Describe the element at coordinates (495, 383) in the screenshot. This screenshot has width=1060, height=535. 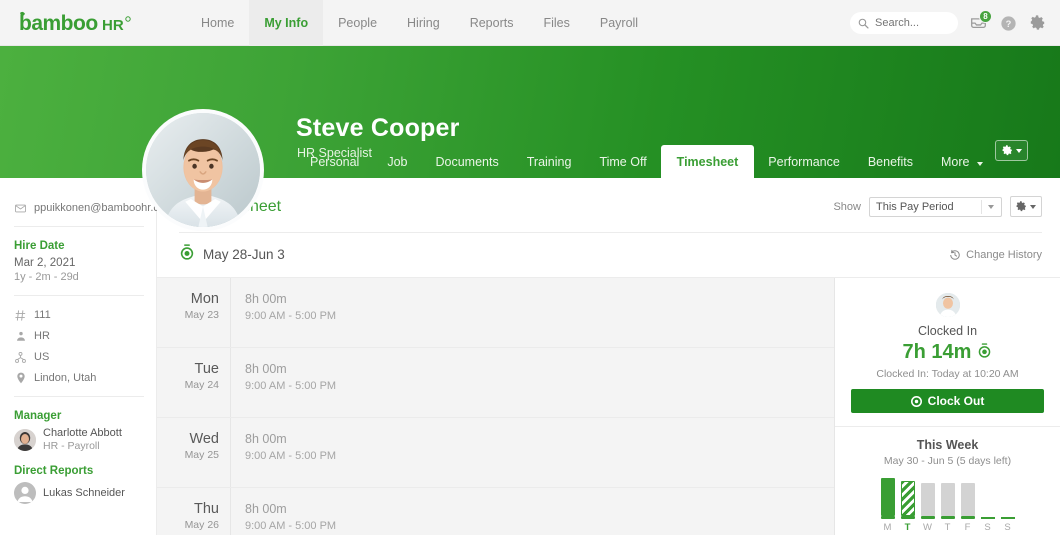
I see `table-row: Tue May 24 8h 00m 9:00 AM - 5:00 PM` at that location.